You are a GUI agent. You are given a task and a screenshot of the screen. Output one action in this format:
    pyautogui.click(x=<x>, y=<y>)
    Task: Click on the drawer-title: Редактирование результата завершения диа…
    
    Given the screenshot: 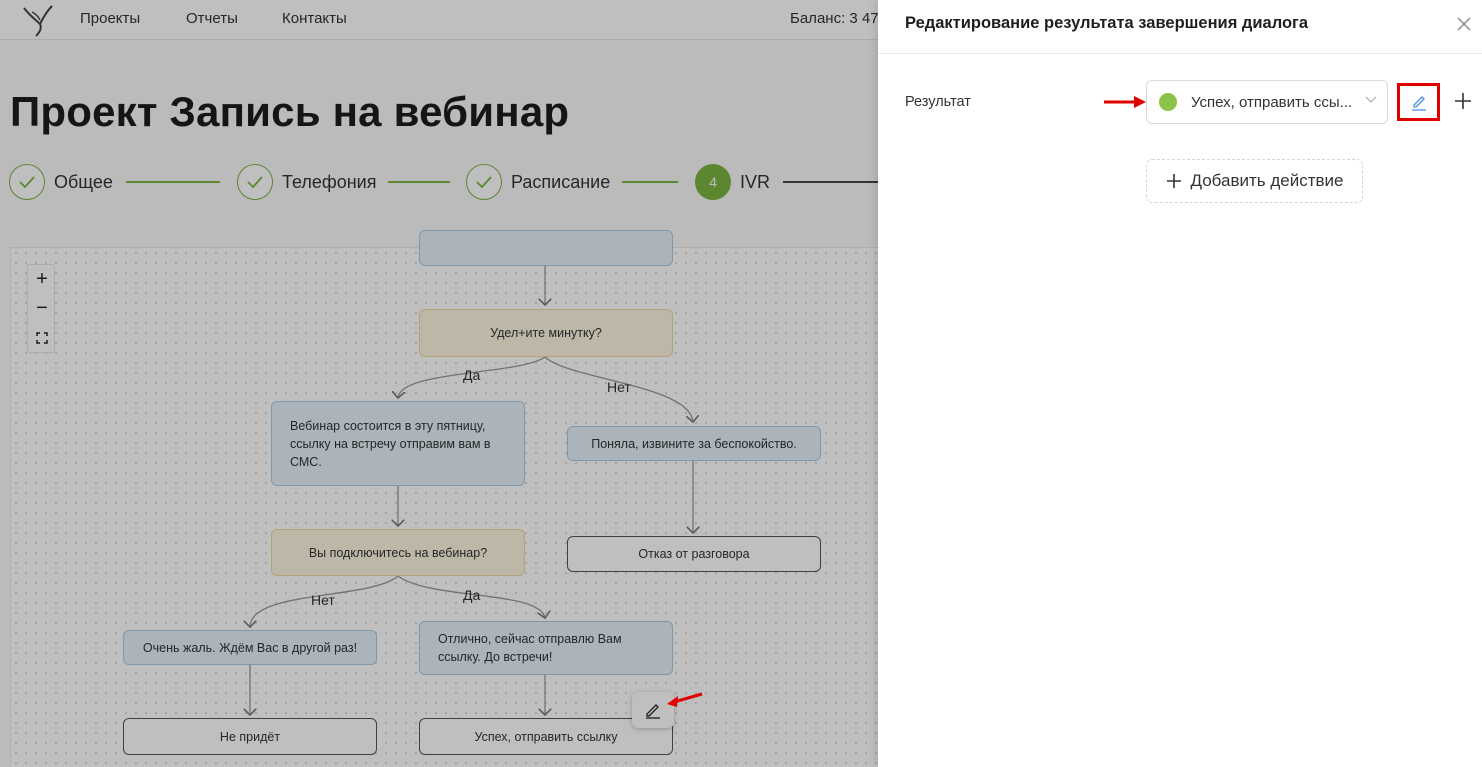 What is the action you would take?
    pyautogui.click(x=1107, y=23)
    